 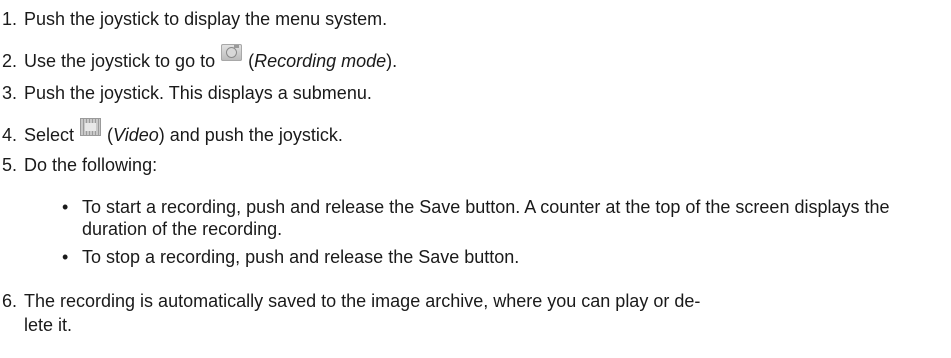 What do you see at coordinates (91, 165) in the screenshot?
I see `step-text: Do the following:` at bounding box center [91, 165].